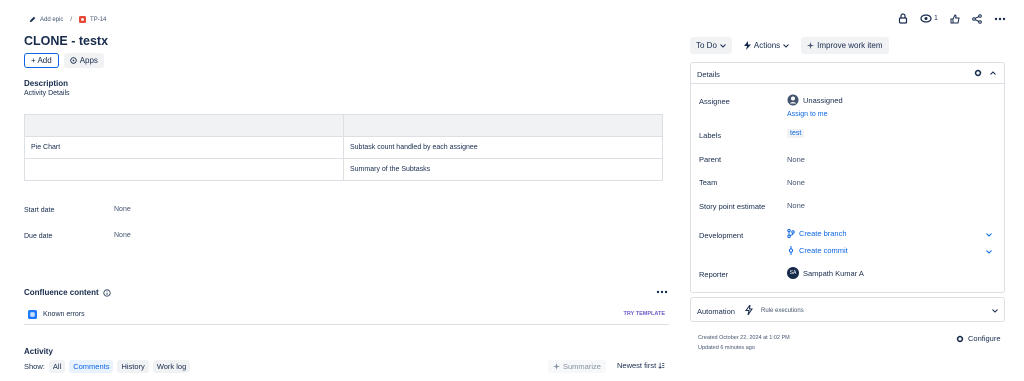 This screenshot has width=1024, height=381. I want to click on share-icon, so click(977, 18).